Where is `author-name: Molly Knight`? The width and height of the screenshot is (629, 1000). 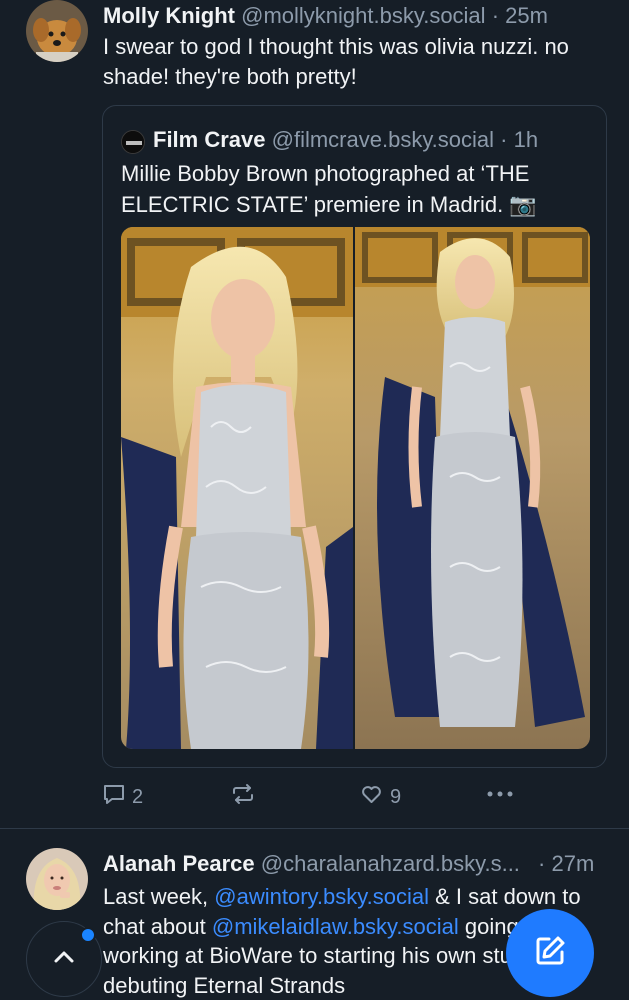 author-name: Molly Knight is located at coordinates (169, 15).